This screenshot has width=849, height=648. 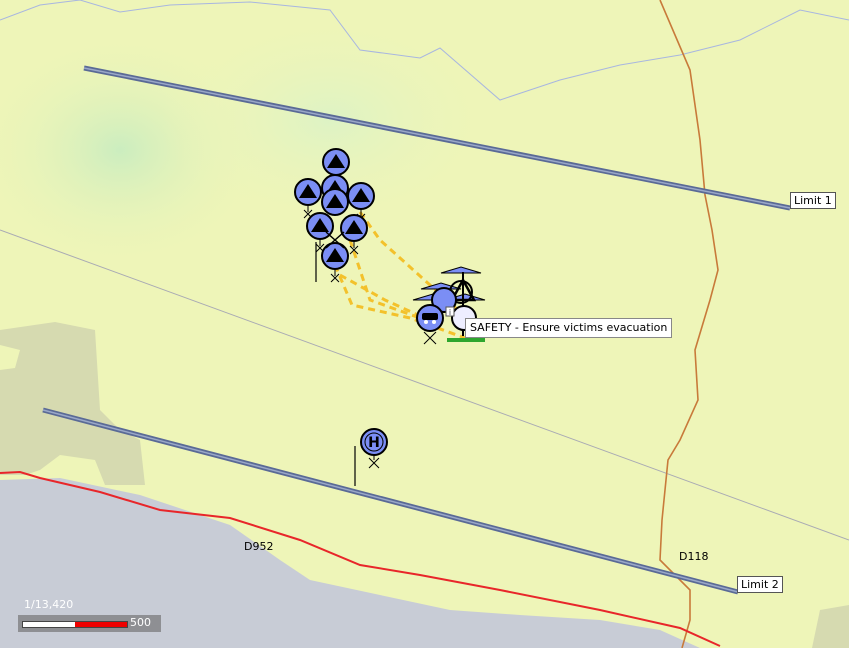 I want to click on progress-bar, so click(x=466, y=340).